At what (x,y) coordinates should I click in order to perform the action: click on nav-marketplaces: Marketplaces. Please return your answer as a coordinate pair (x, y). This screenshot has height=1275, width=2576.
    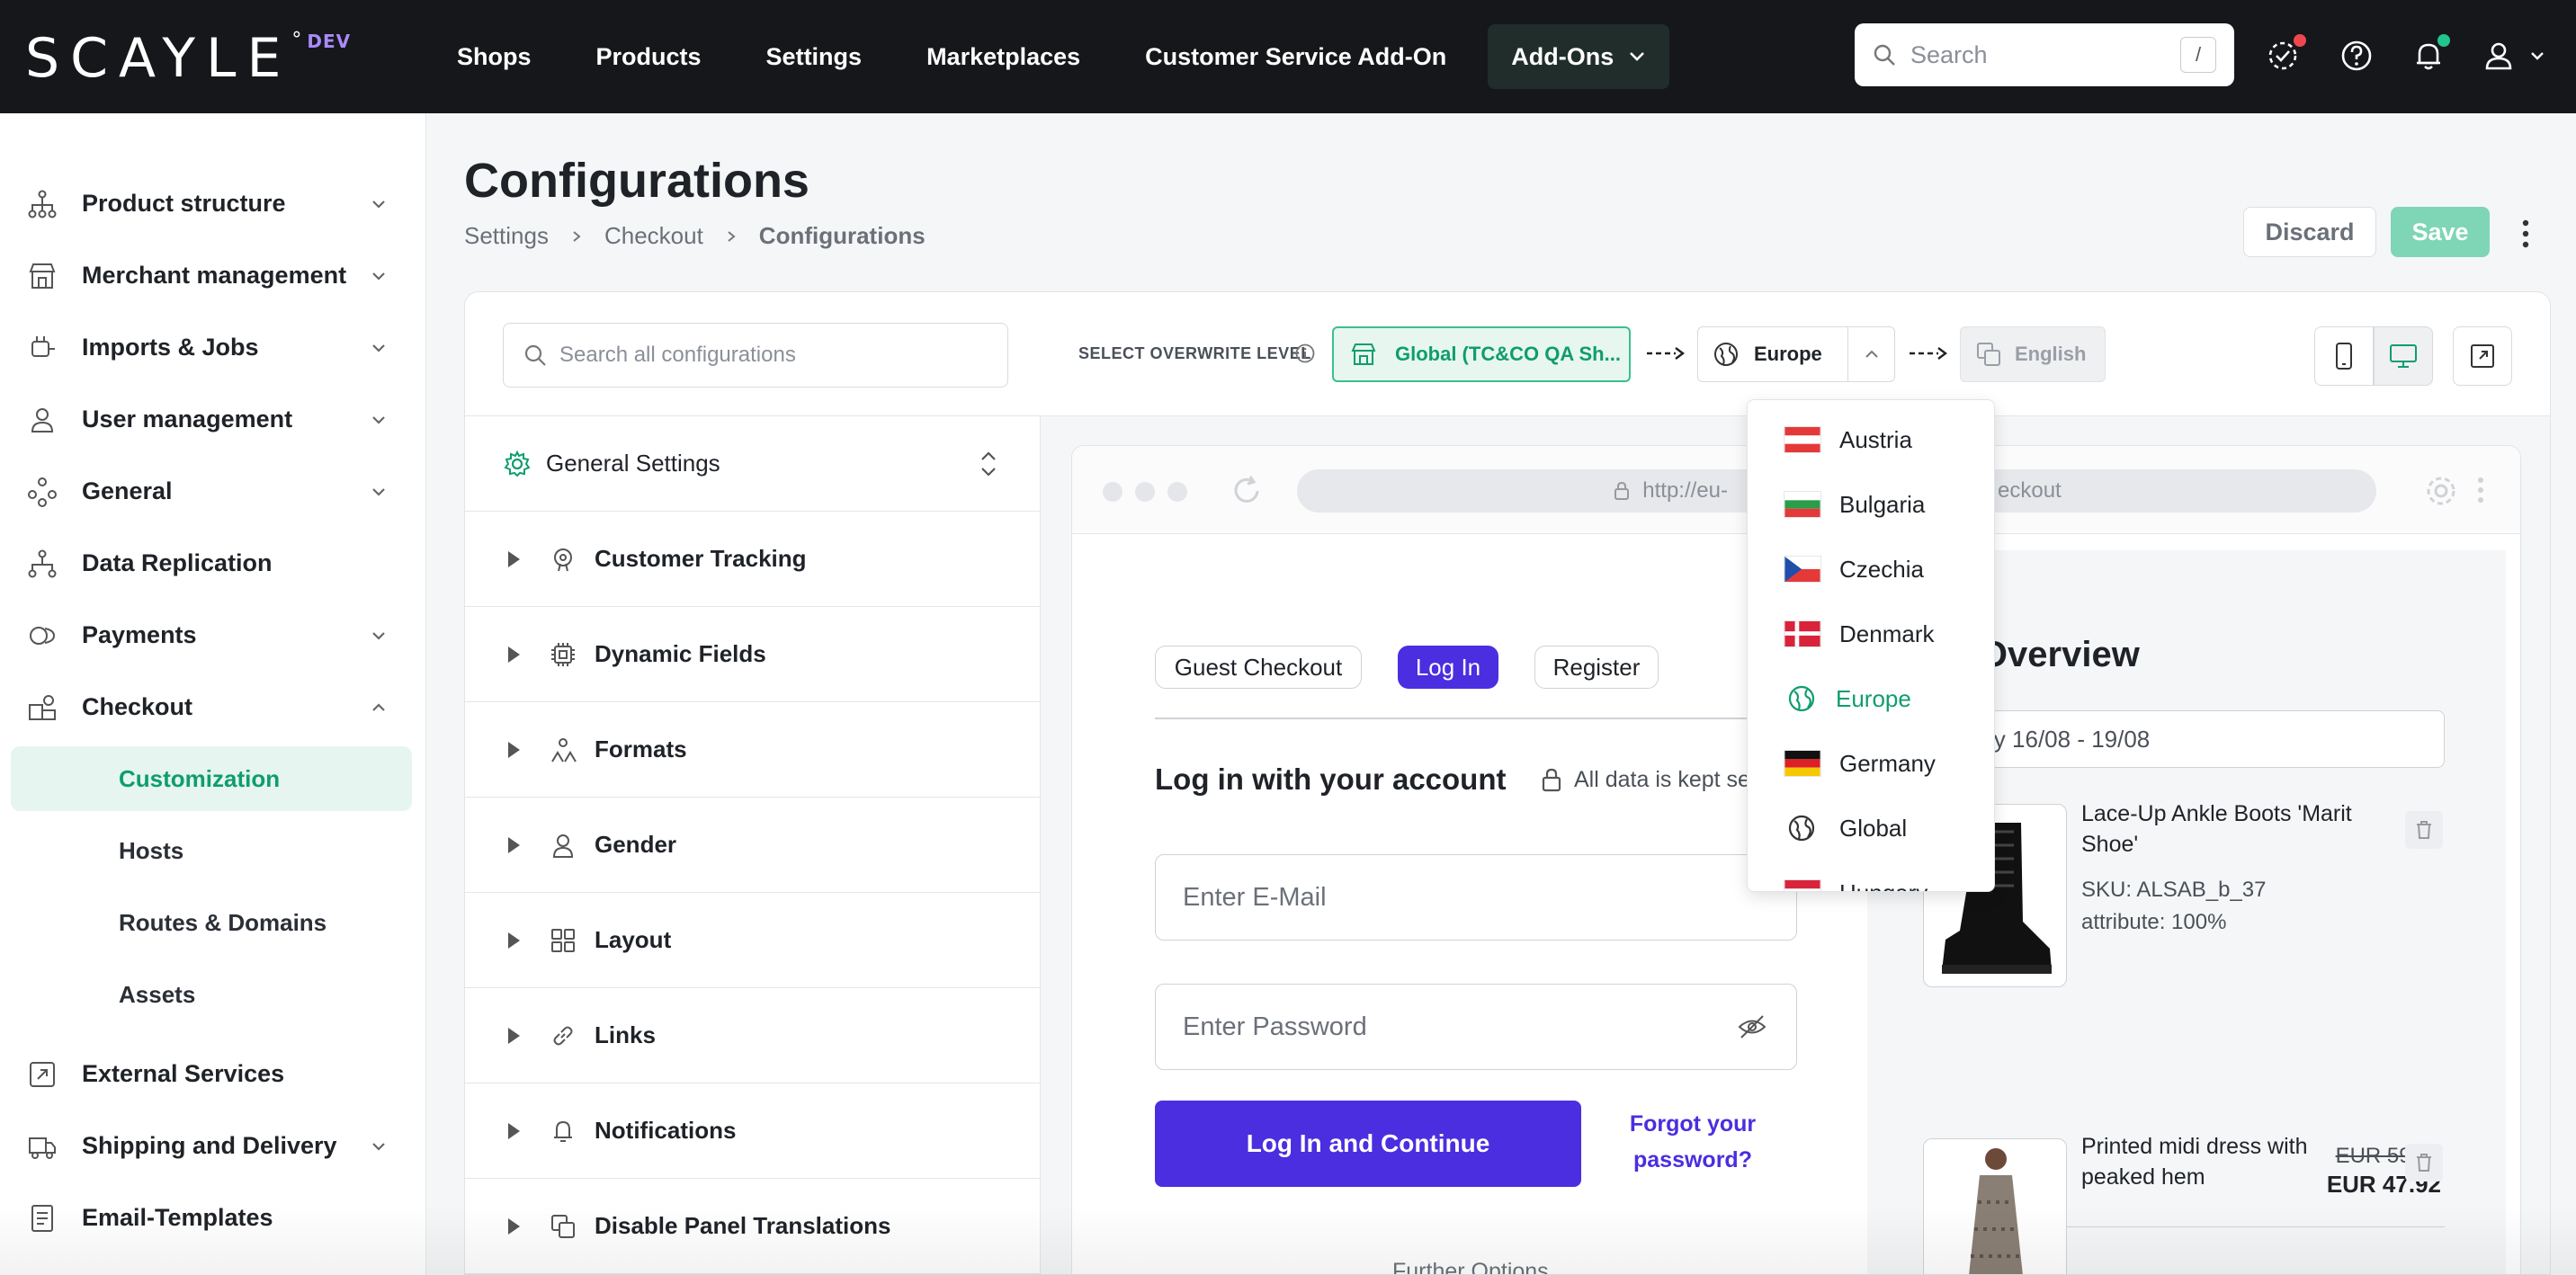
    Looking at the image, I should click on (1004, 56).